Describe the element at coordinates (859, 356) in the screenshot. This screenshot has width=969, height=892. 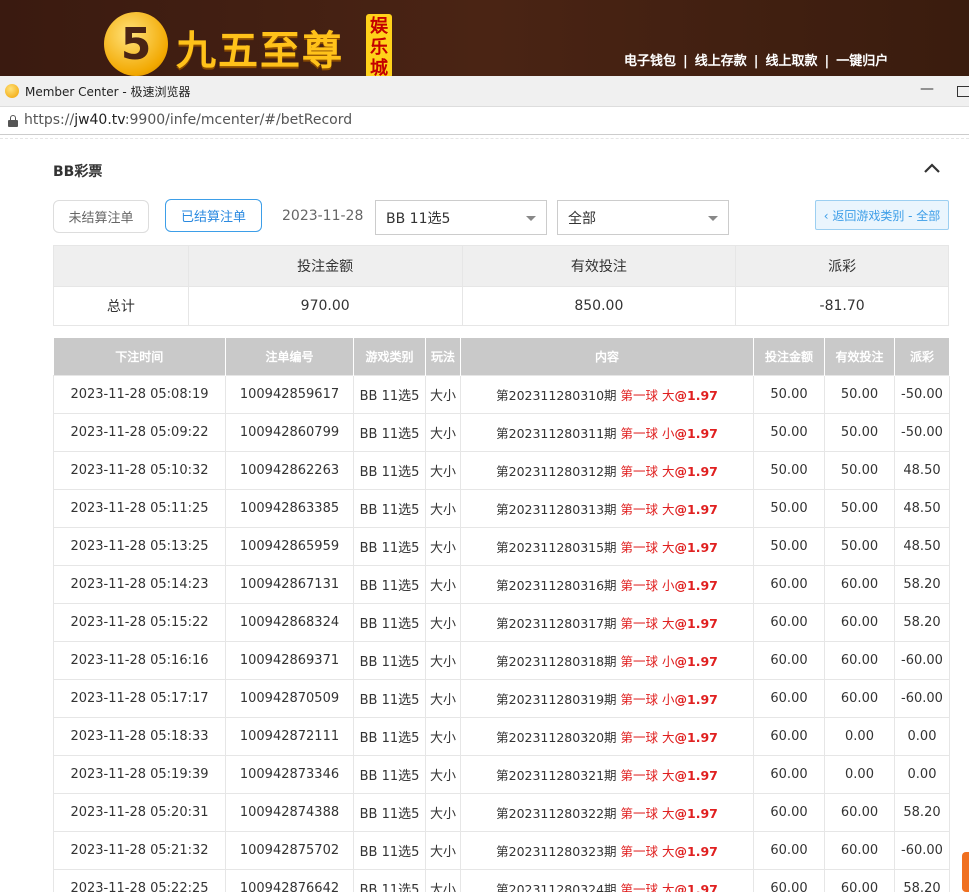
I see `column-header: 有效投注` at that location.